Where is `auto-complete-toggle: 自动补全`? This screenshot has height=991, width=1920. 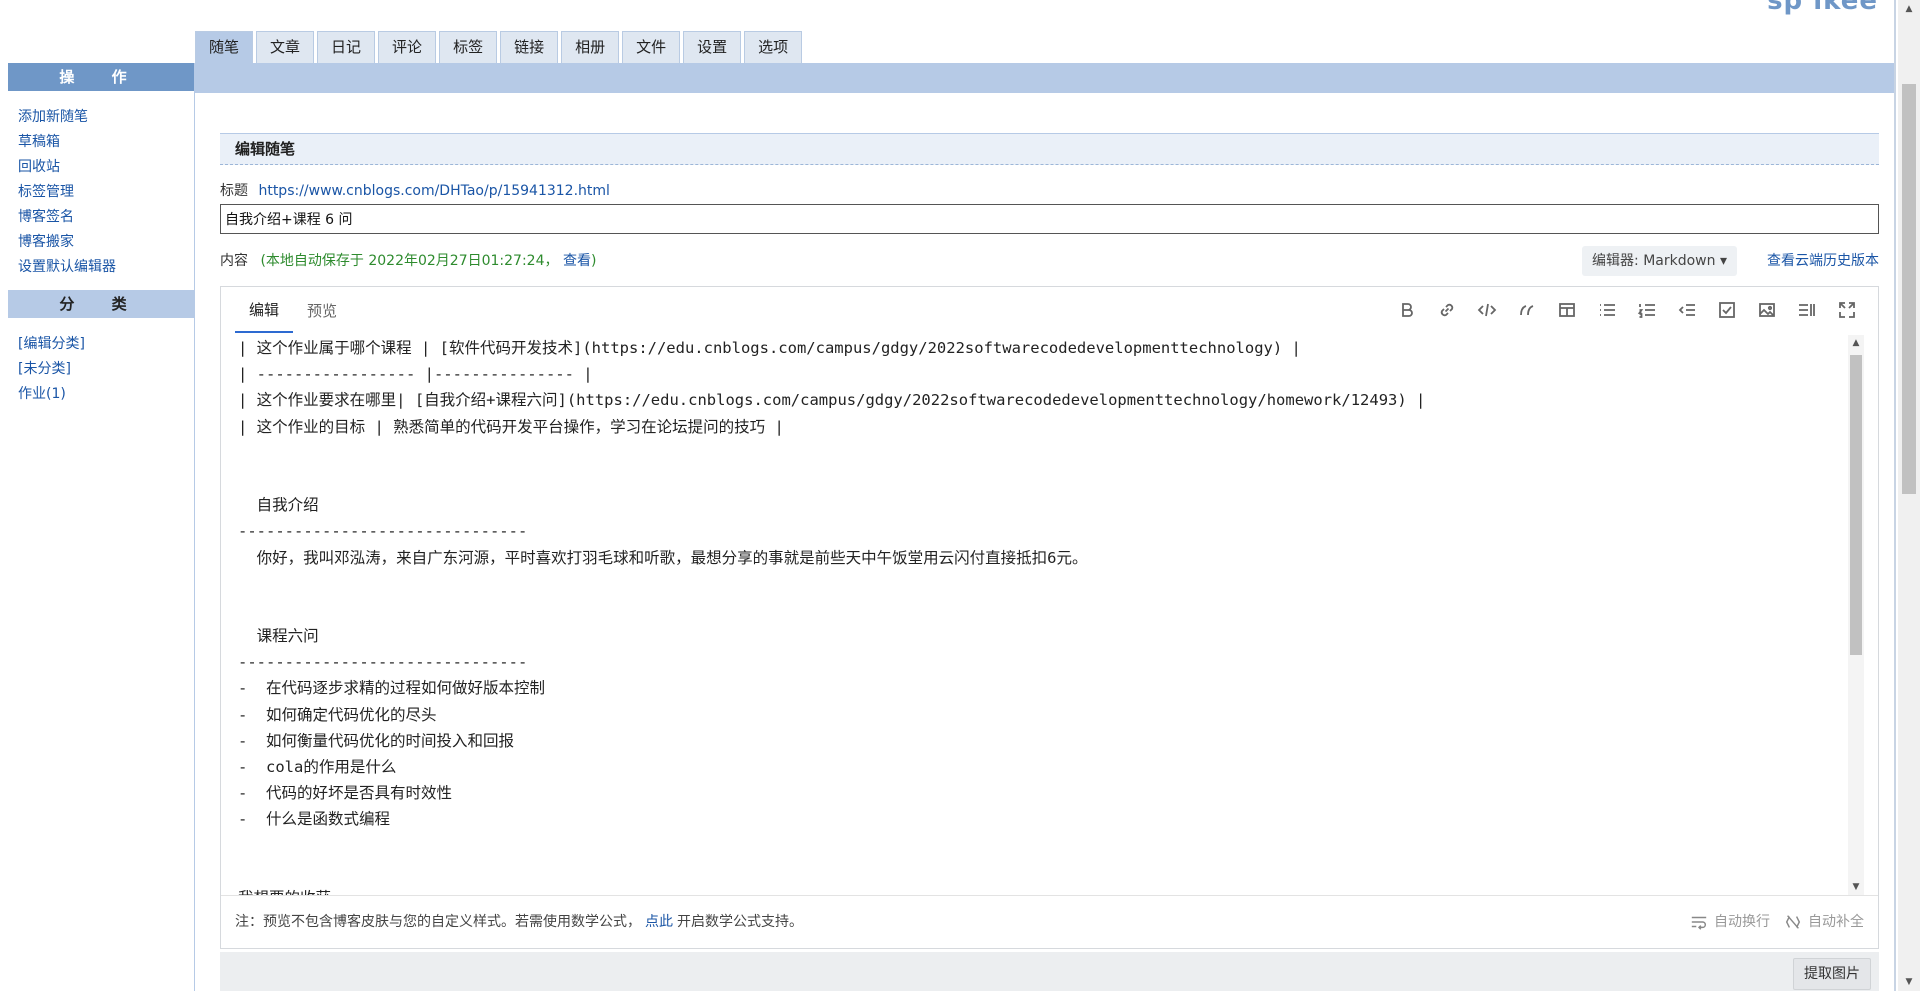 auto-complete-toggle: 自动补全 is located at coordinates (1824, 922).